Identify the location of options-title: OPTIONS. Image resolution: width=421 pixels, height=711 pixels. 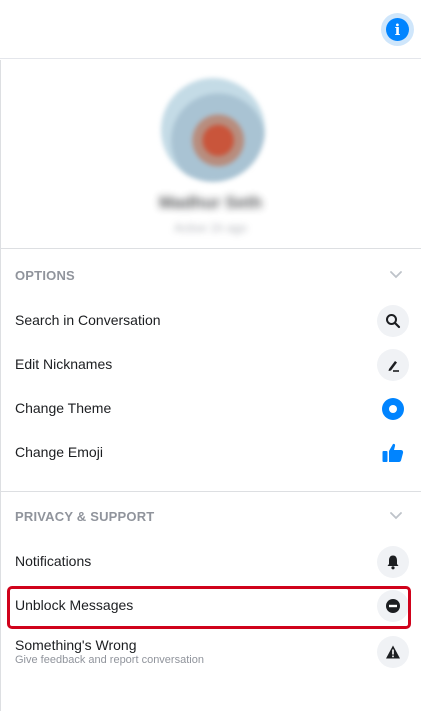
(45, 275).